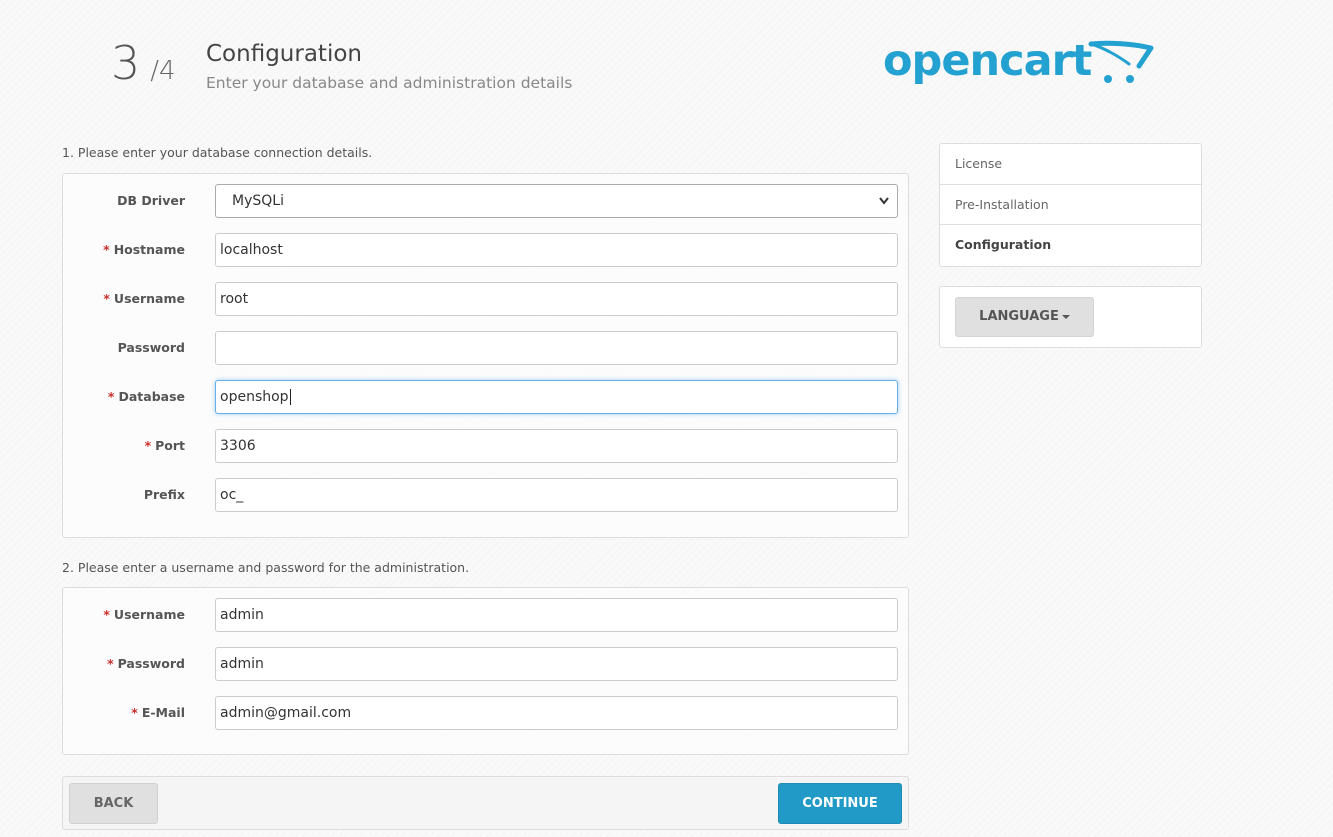  What do you see at coordinates (1070, 164) in the screenshot?
I see `step-license: License` at bounding box center [1070, 164].